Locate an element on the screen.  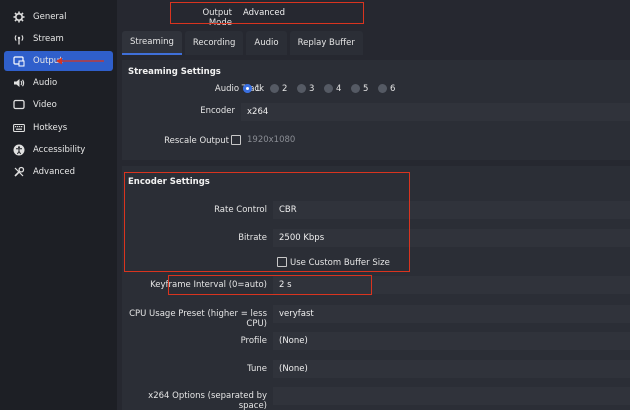
cpu-preset-label: CPU Usage Preset (higher = less CPU) is located at coordinates (194, 319).